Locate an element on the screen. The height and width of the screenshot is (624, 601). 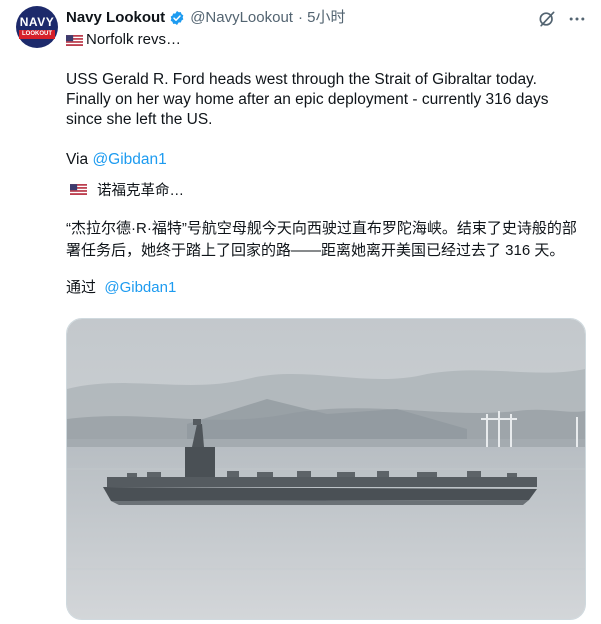
tweet-via: Via @Gibdan1 is located at coordinates (326, 160).